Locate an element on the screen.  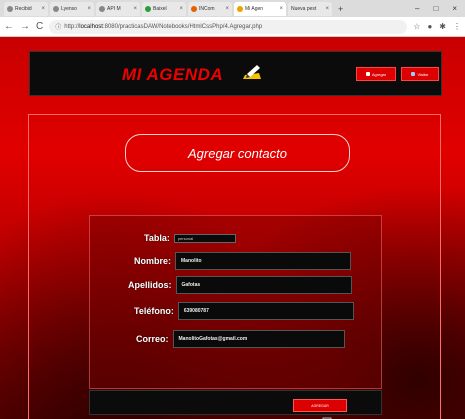
toolbar-icons: ☆ ● ✱ ⋮ is located at coordinates (437, 26).